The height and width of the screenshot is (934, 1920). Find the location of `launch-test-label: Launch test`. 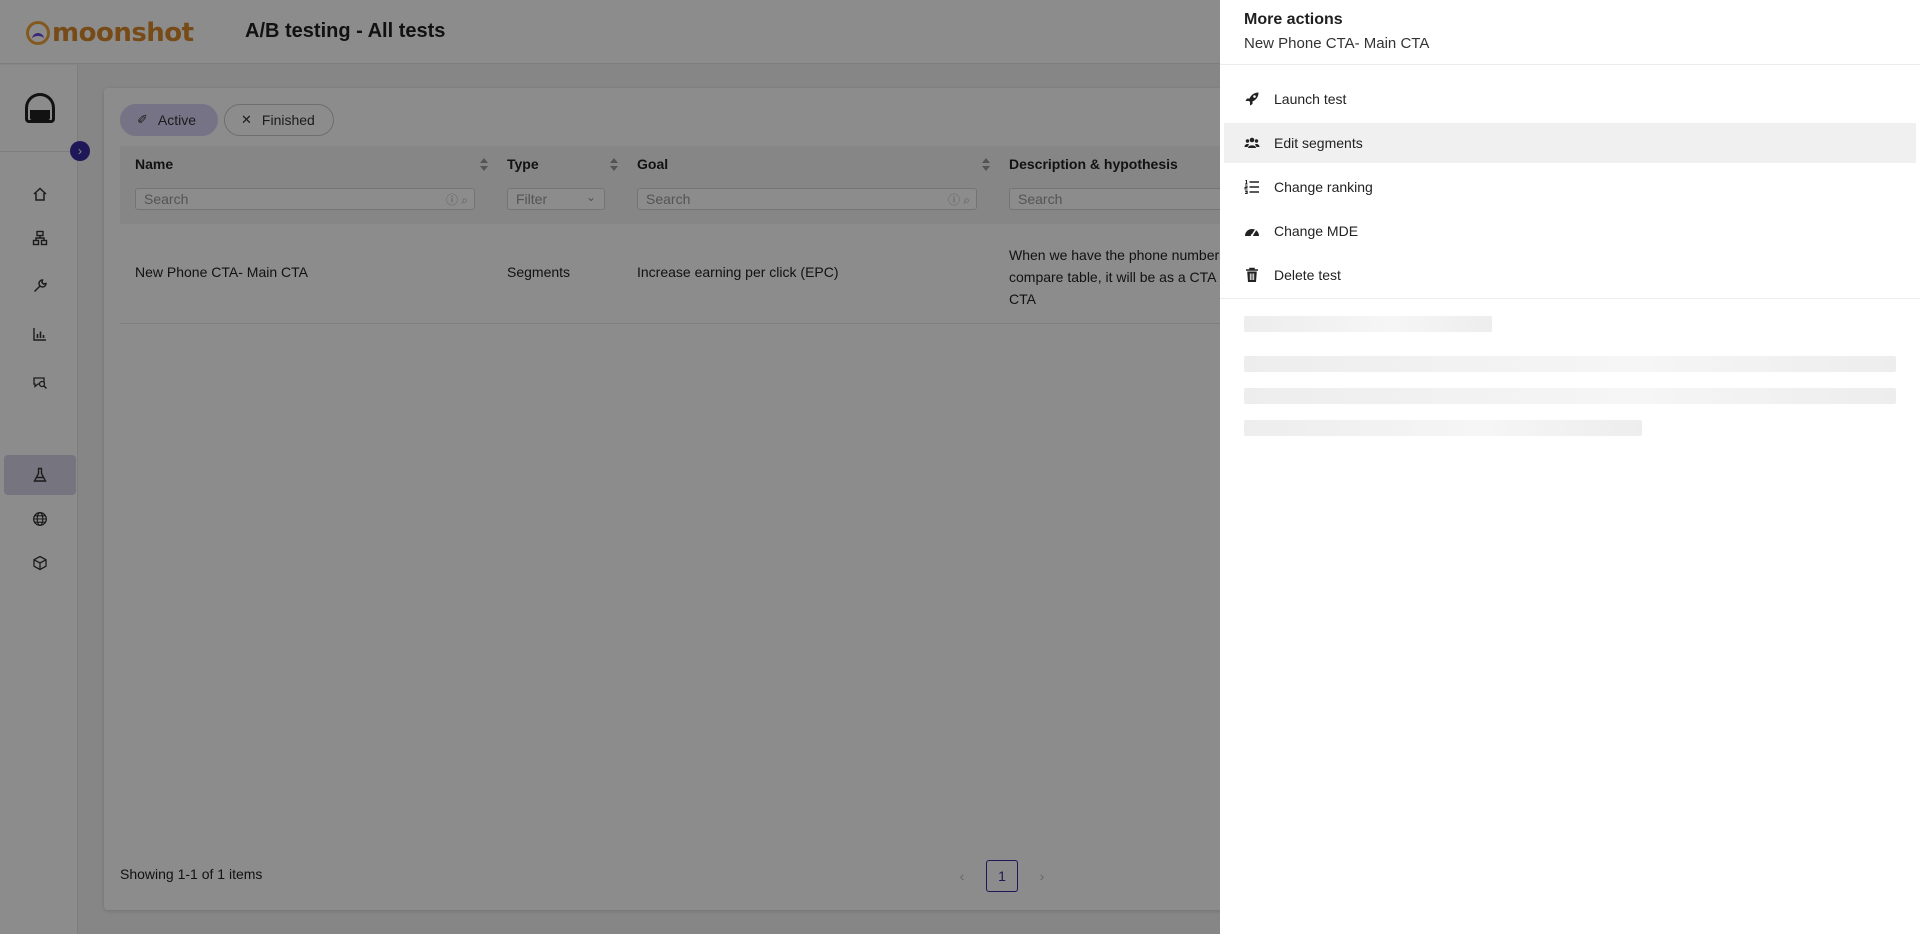

launch-test-label: Launch test is located at coordinates (1310, 99).